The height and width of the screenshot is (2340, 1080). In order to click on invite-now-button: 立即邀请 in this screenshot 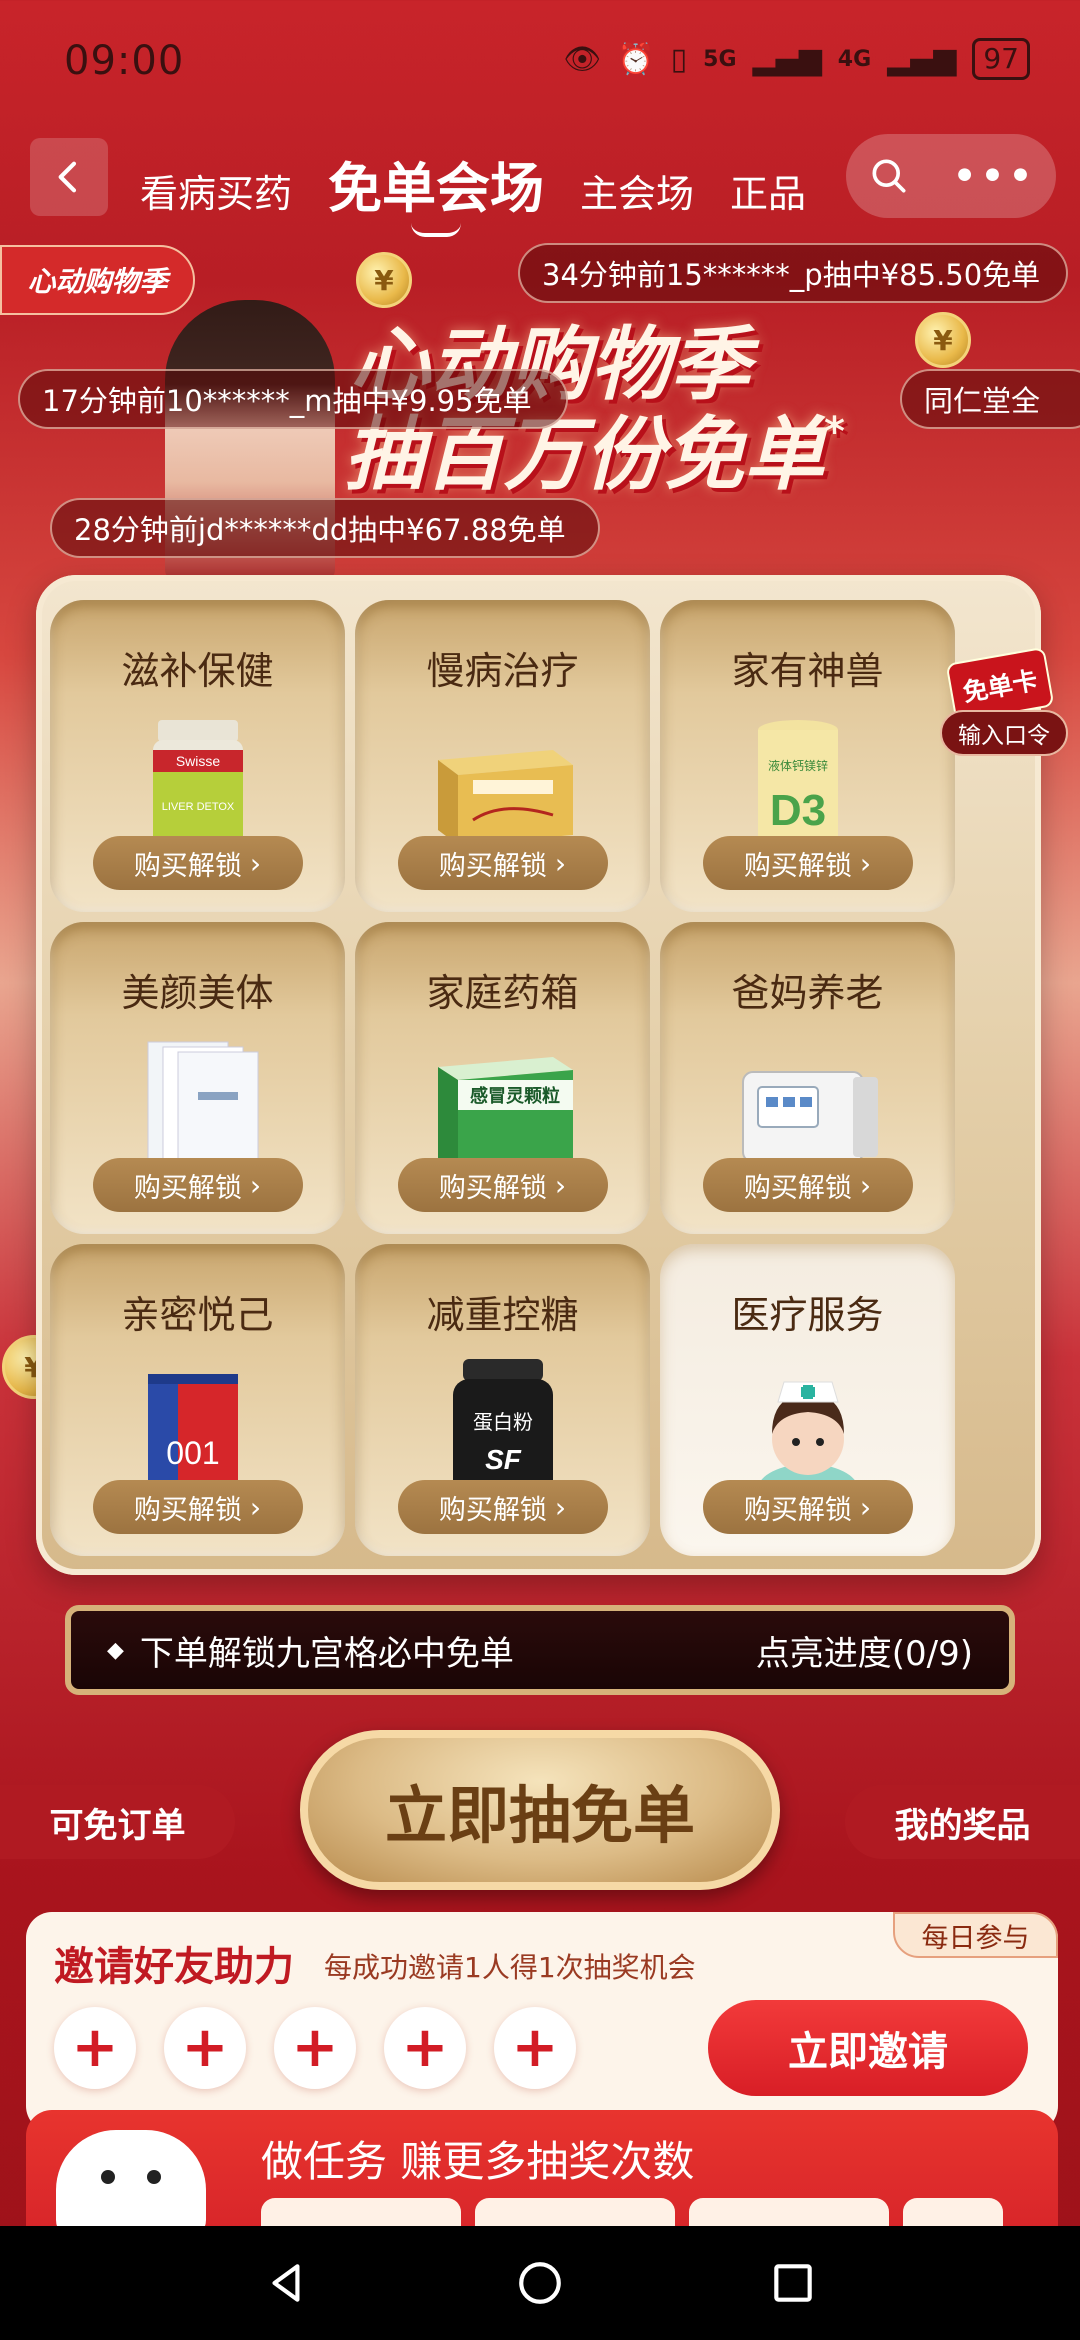, I will do `click(868, 2048)`.